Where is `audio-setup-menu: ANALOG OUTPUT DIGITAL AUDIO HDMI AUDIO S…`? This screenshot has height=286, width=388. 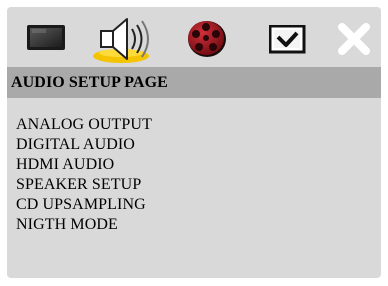 audio-setup-menu: ANALOG OUTPUT DIGITAL AUDIO HDMI AUDIO S… is located at coordinates (84, 175).